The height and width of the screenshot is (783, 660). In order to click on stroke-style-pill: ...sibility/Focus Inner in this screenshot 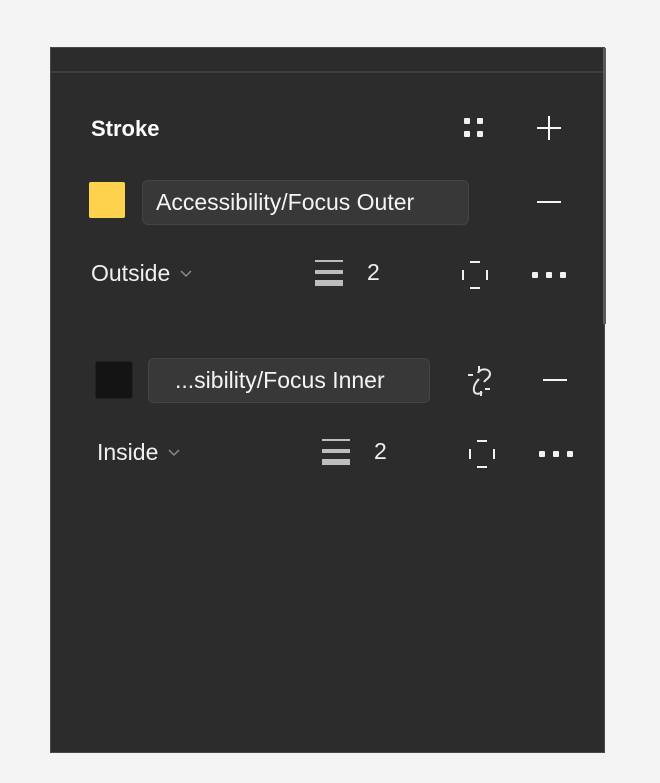, I will do `click(289, 380)`.